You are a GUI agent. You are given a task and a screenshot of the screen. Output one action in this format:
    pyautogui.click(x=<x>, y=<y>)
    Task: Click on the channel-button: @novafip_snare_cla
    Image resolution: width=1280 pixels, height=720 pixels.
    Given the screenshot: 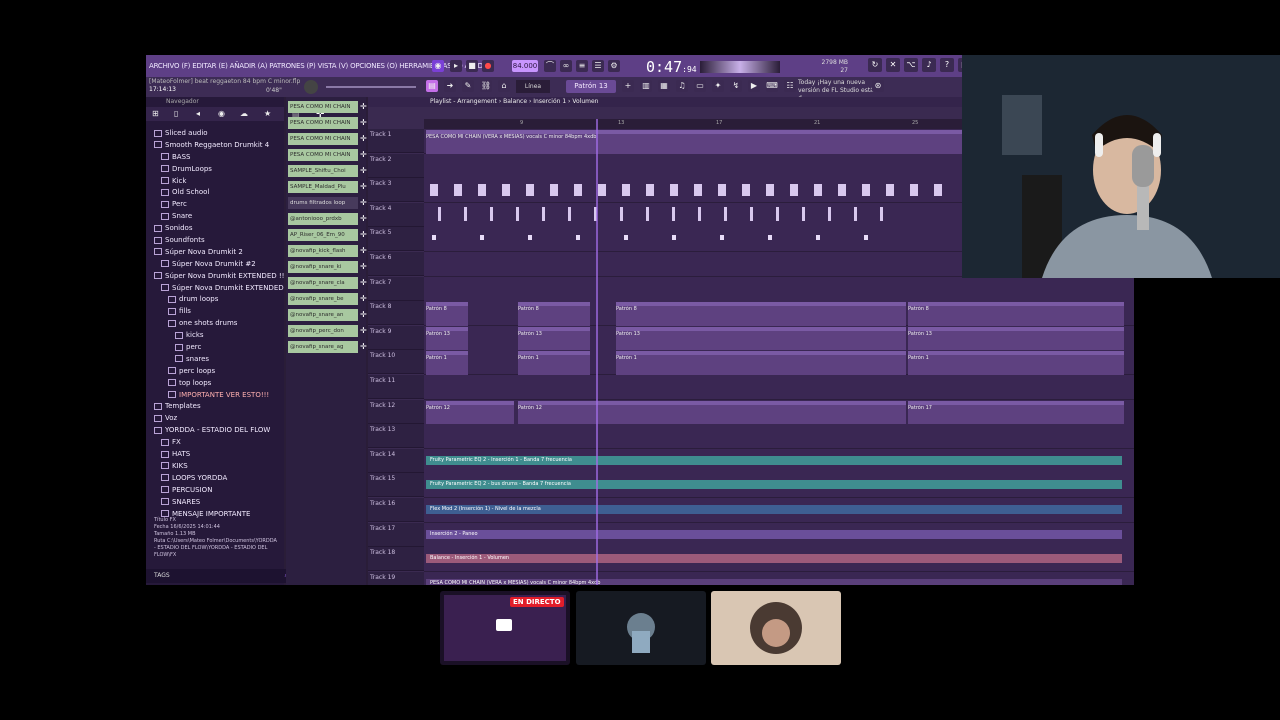 What is the action you would take?
    pyautogui.click(x=323, y=283)
    